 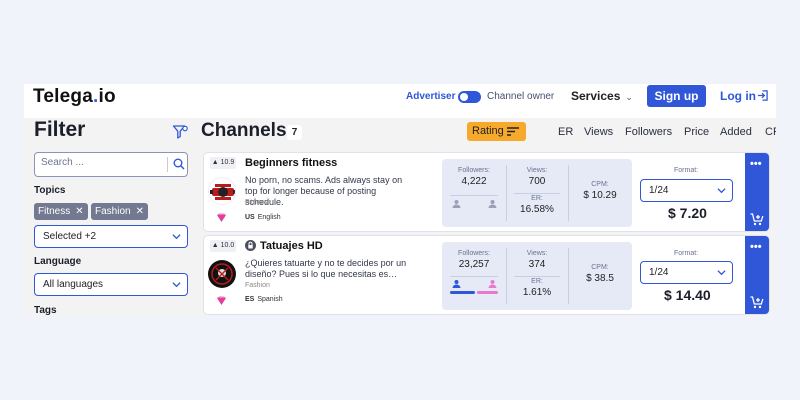 I want to click on followers-value: 23,257, so click(x=474, y=264).